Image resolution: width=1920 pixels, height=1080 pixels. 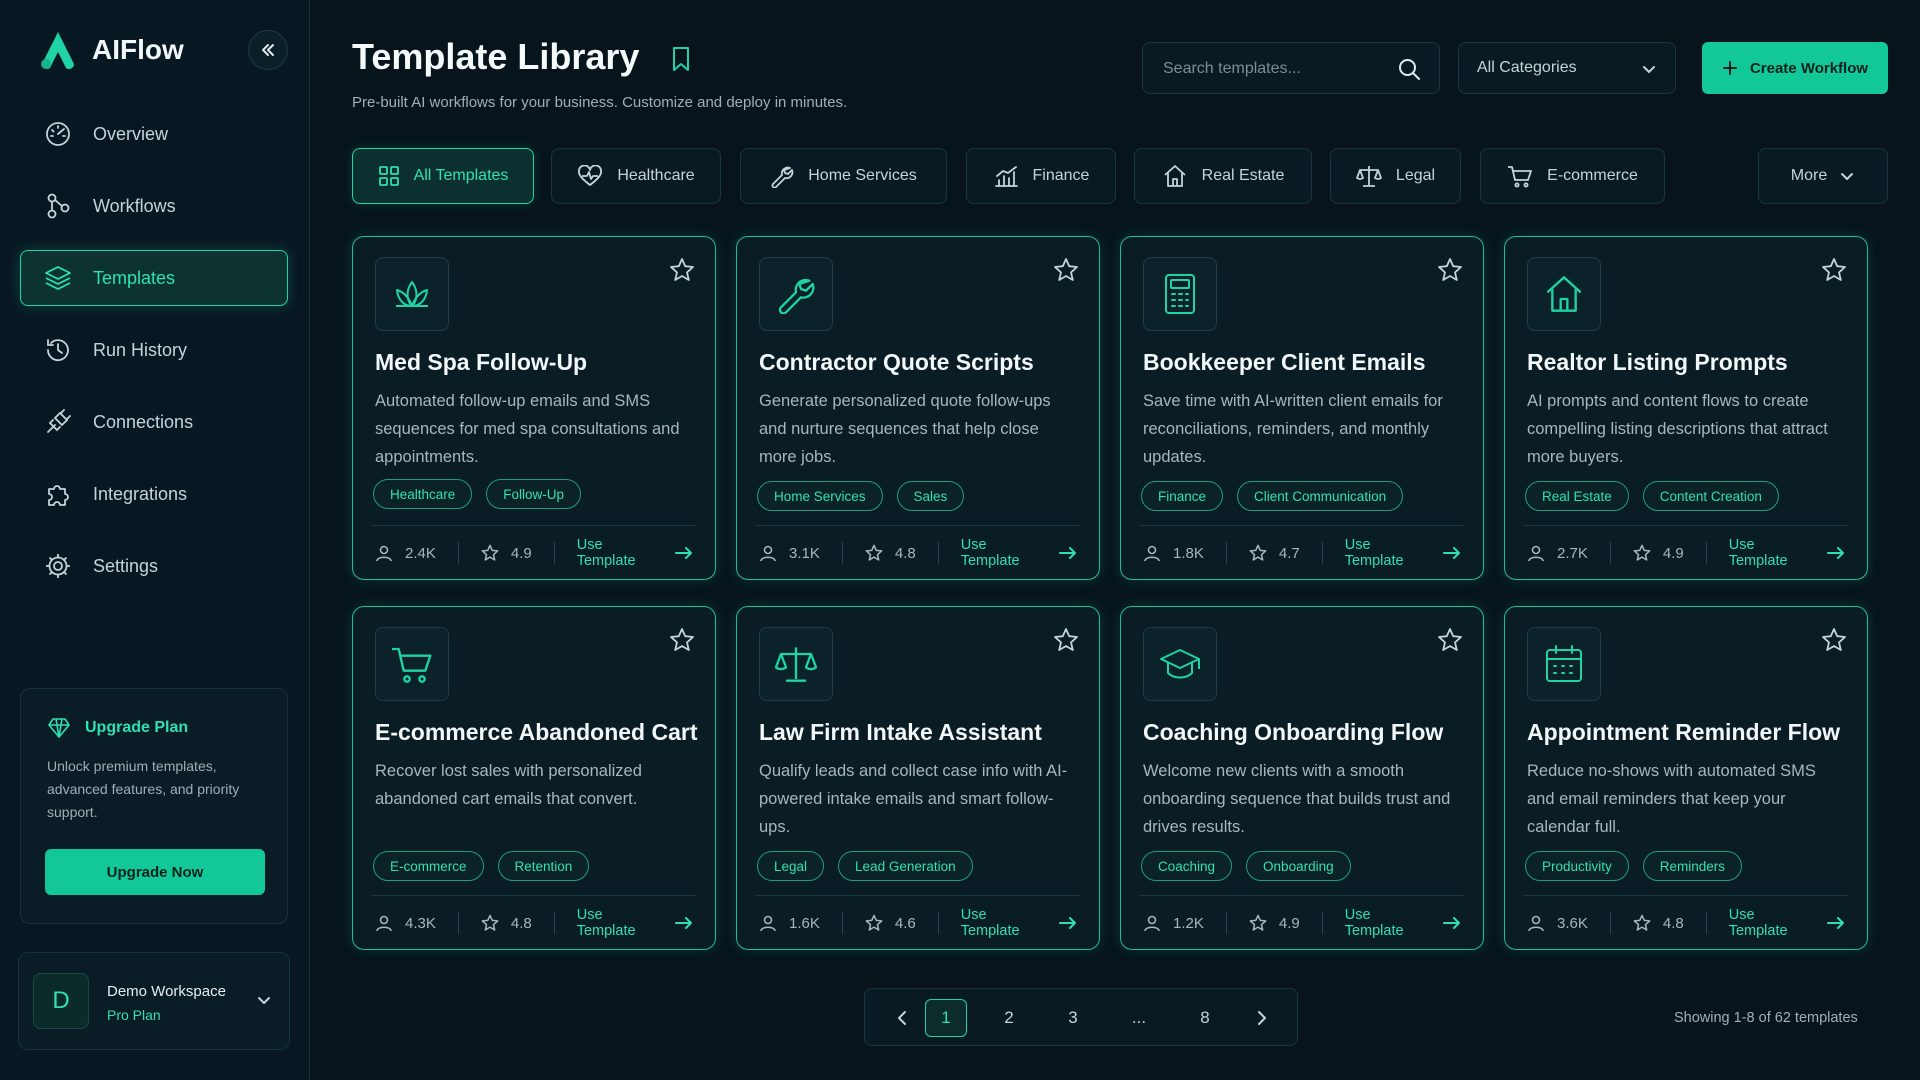 I want to click on tab-finance: Finance, so click(x=1041, y=176).